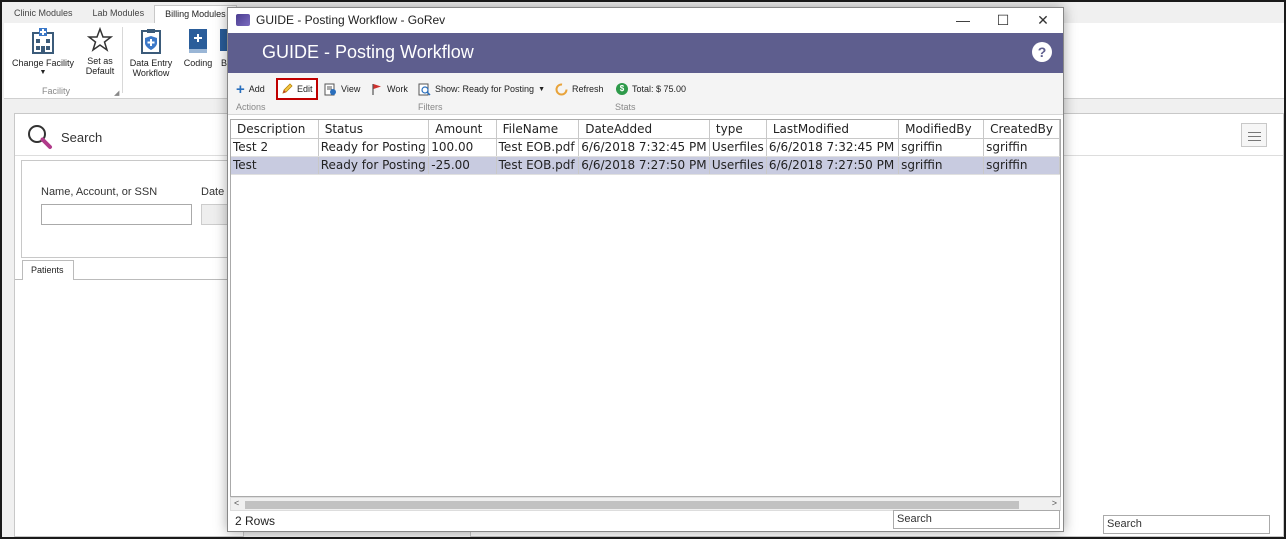  Describe the element at coordinates (833, 129) in the screenshot. I see `column-header-lastmodified: LastModified` at that location.